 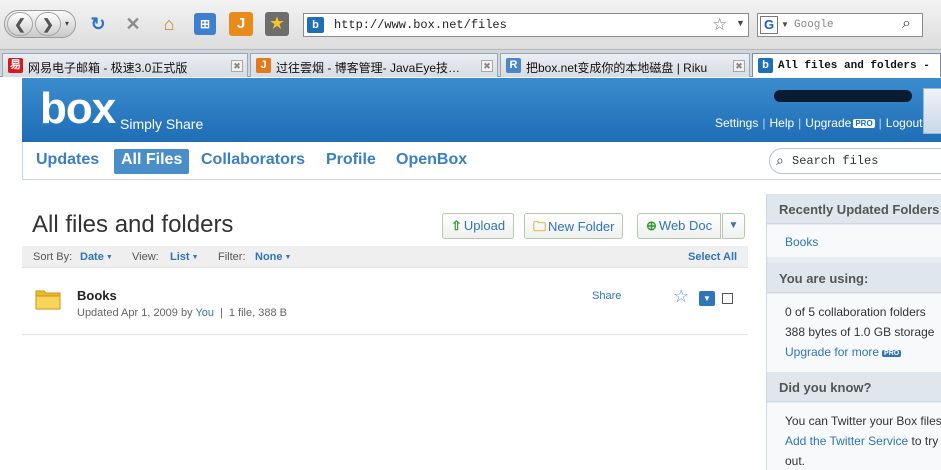 I want to click on view-label: View:, so click(x=145, y=257).